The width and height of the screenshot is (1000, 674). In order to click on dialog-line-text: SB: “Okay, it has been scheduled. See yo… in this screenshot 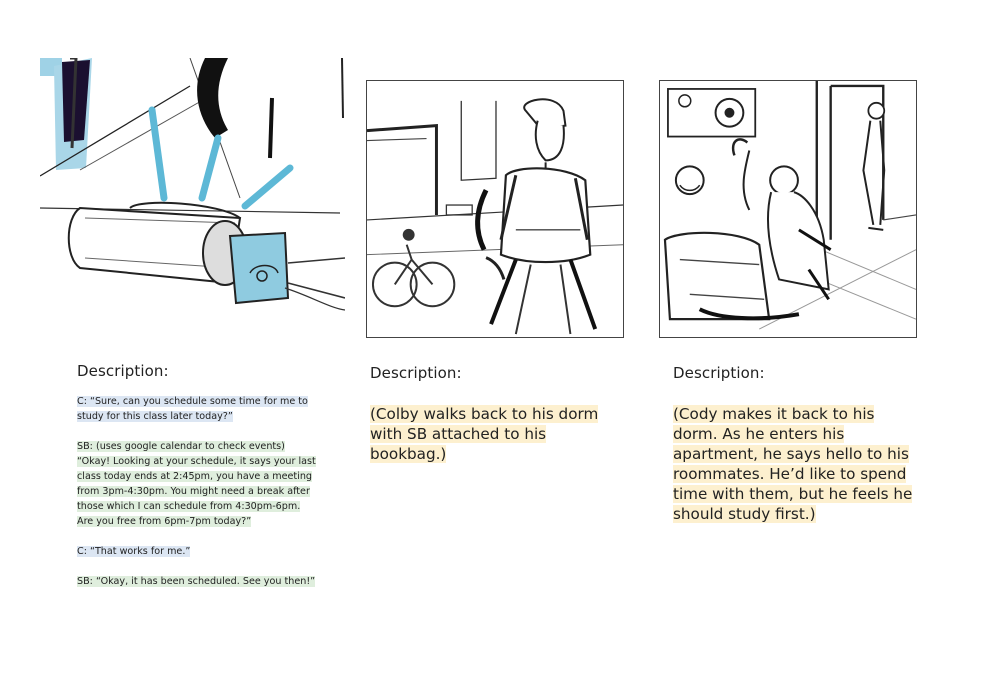, I will do `click(196, 581)`.